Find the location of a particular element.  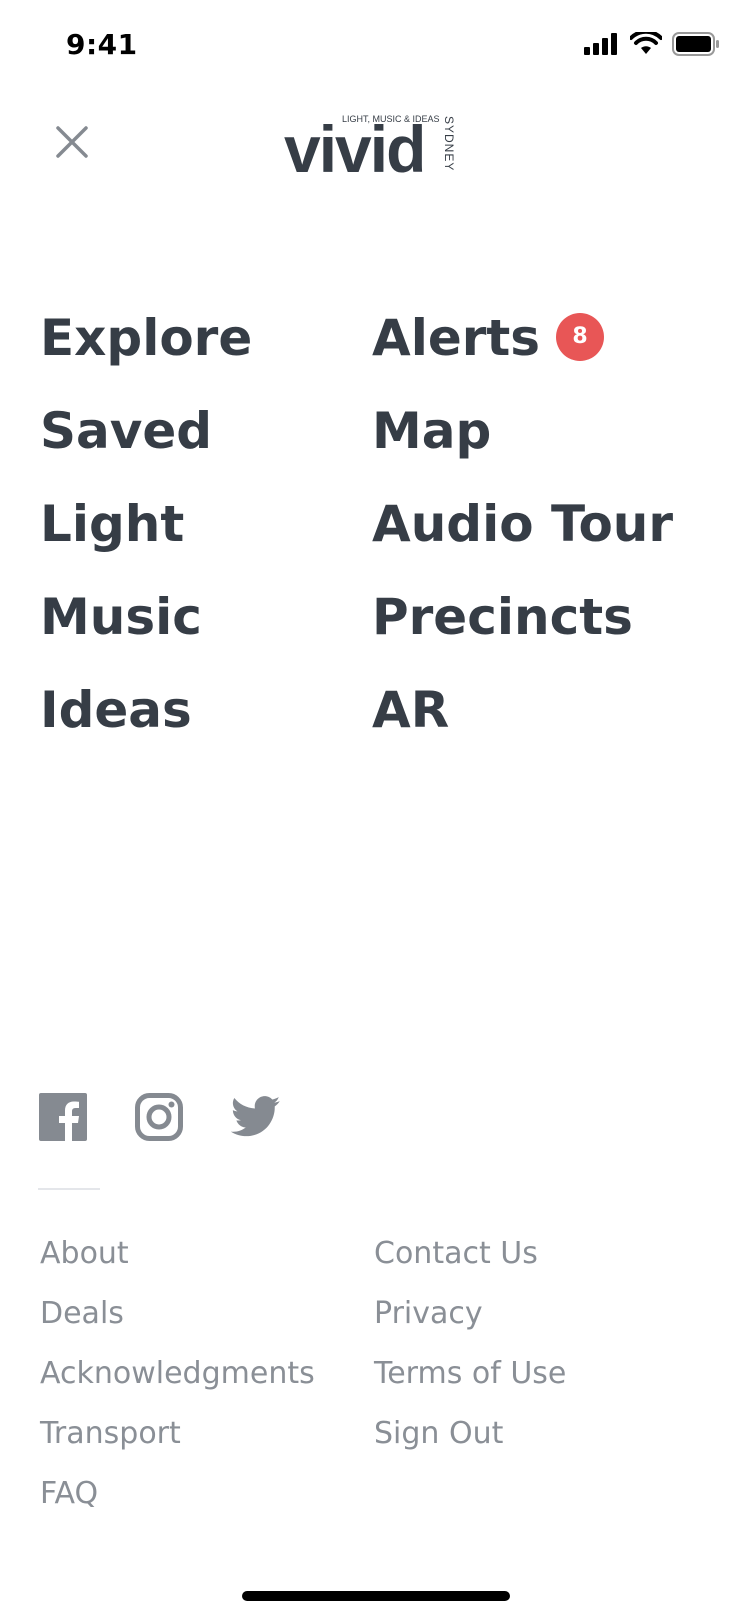

close-icon is located at coordinates (72, 142).